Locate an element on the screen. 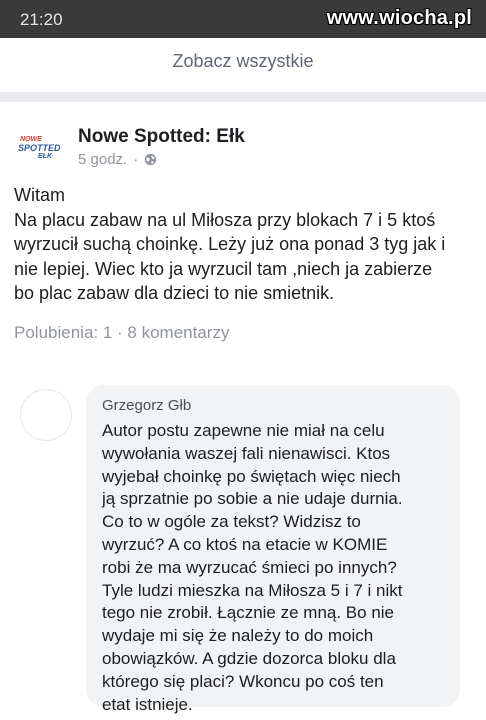 Image resolution: width=486 pixels, height=720 pixels. comment-line: robi że ma wyrzucać śmieci po innych? is located at coordinates (249, 567).